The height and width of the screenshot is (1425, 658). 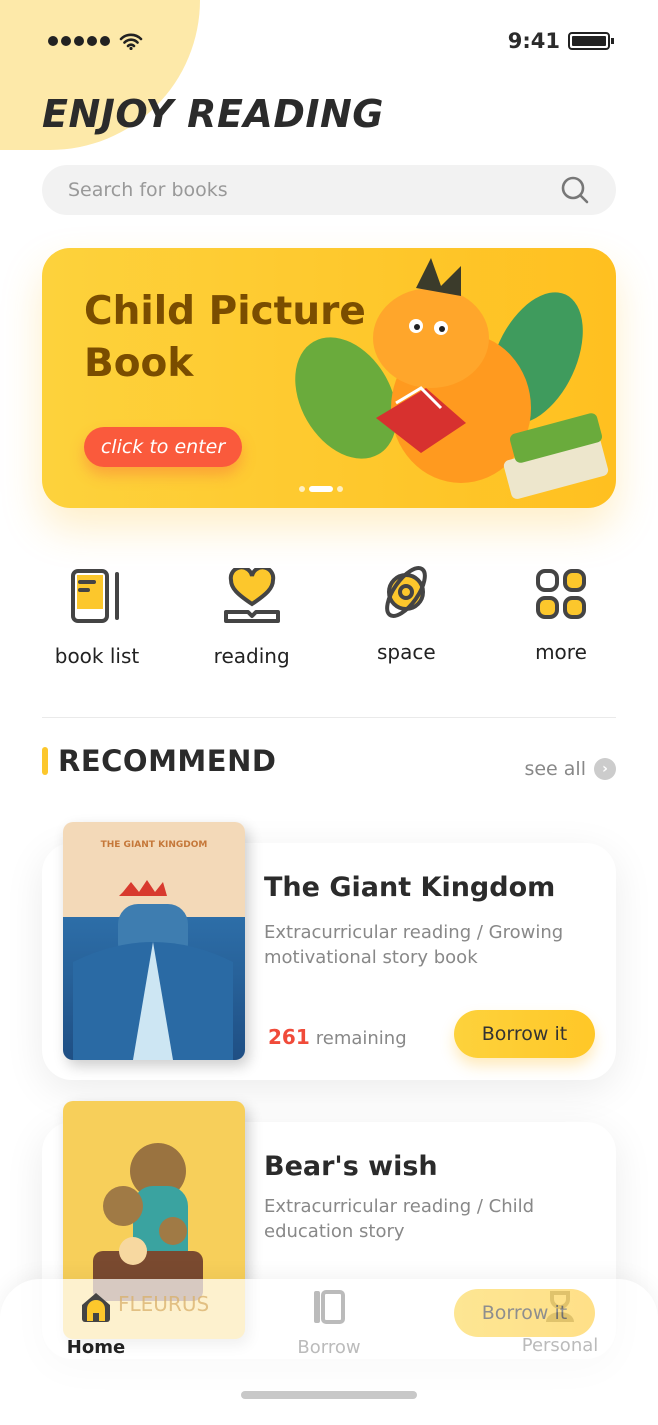 What do you see at coordinates (555, 769) in the screenshot?
I see `see-all-label: see all` at bounding box center [555, 769].